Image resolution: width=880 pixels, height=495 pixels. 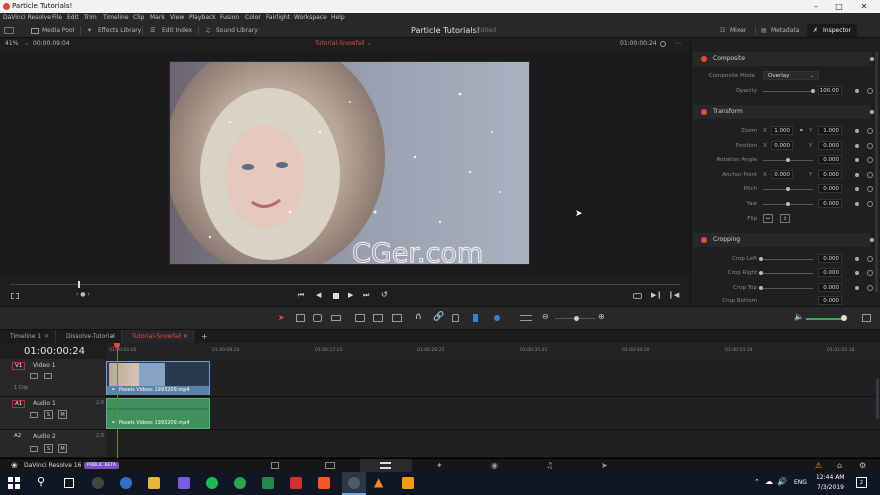 I want to click on zoom-x-field: 1.000, so click(x=782, y=130).